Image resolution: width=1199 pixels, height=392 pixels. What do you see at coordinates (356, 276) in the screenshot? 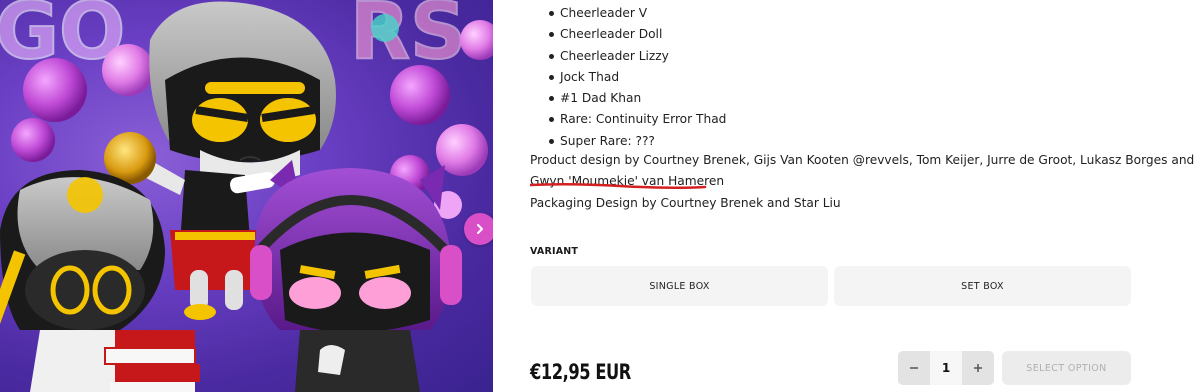
I see `figure-cheerleader-lizzy` at bounding box center [356, 276].